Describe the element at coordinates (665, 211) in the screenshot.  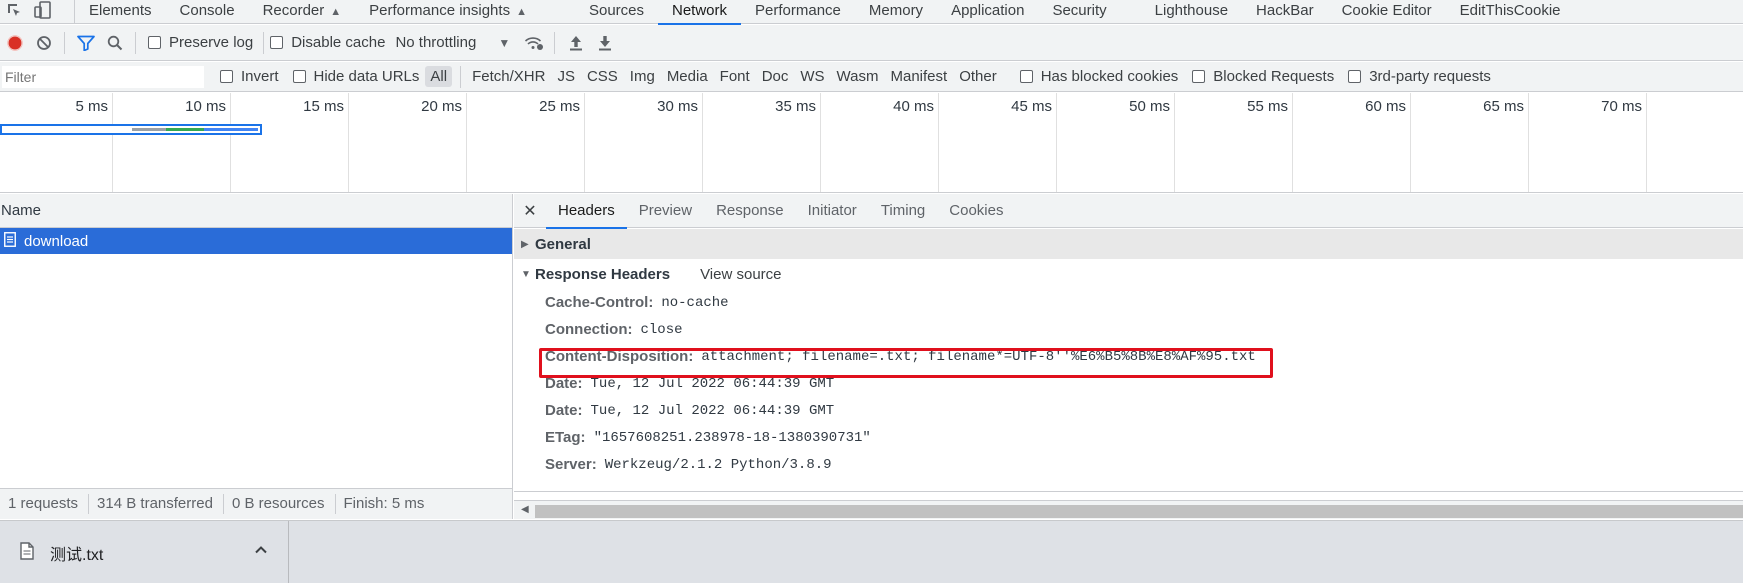
I see `details-tab-preview: Preview` at that location.